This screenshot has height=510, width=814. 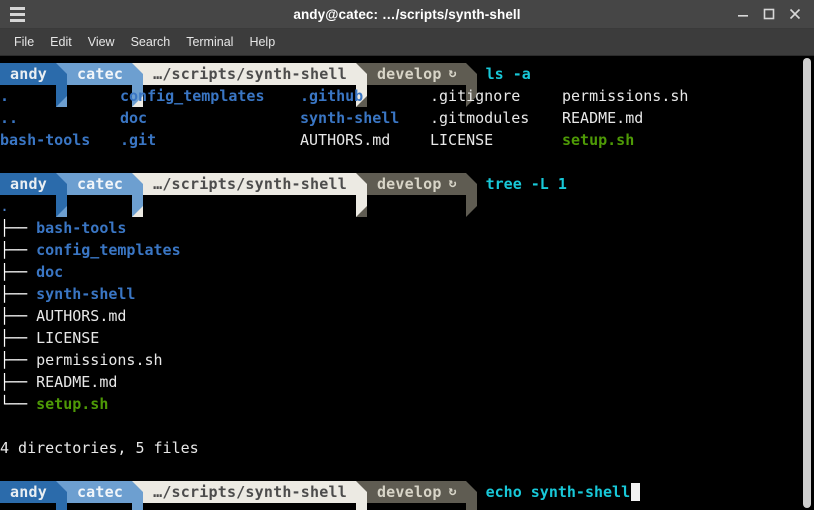 What do you see at coordinates (5, 96) in the screenshot?
I see `ls-entry: .` at bounding box center [5, 96].